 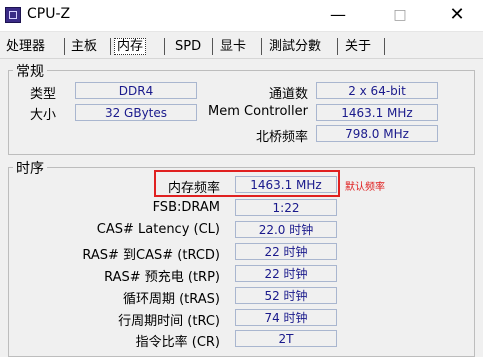 I want to click on tab-processor: 处理器, so click(x=25, y=47).